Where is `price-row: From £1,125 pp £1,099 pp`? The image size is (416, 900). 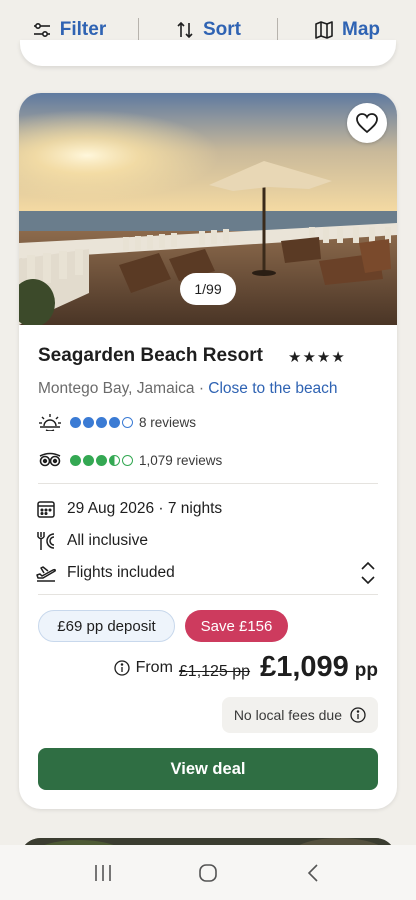
price-row: From £1,125 pp £1,099 pp is located at coordinates (245, 667).